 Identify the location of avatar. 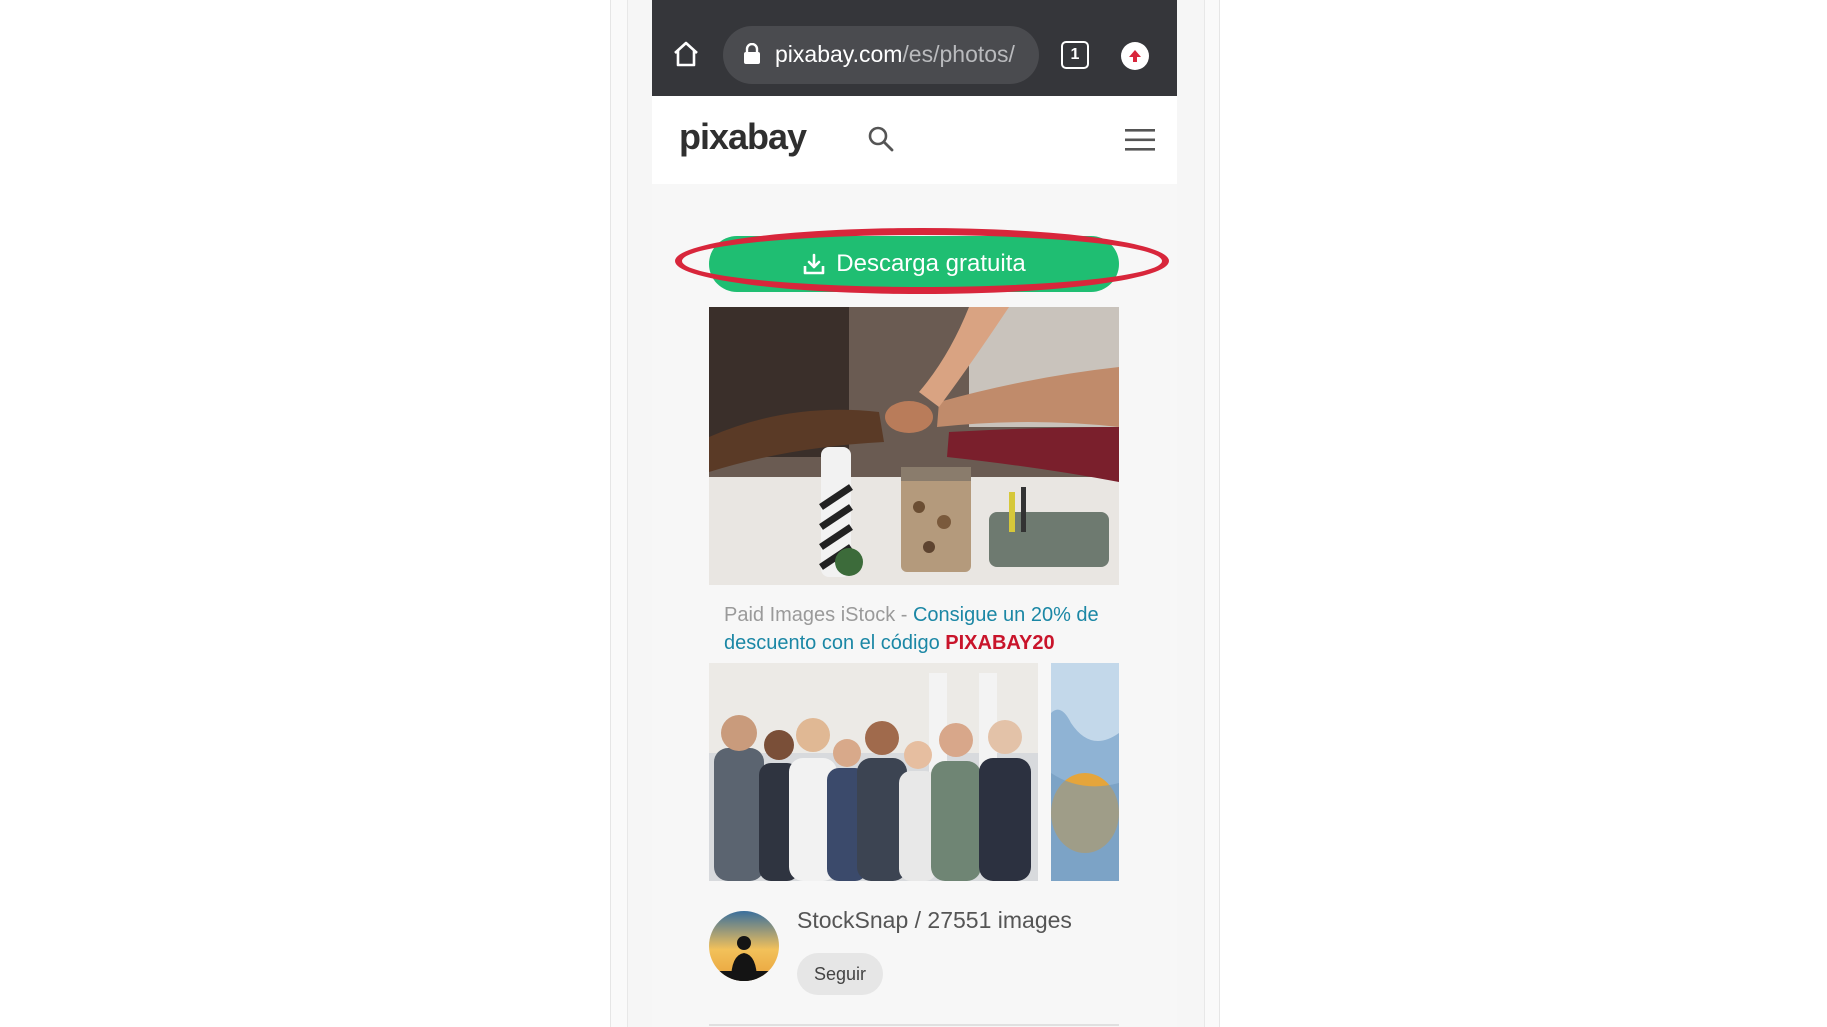
(744, 946).